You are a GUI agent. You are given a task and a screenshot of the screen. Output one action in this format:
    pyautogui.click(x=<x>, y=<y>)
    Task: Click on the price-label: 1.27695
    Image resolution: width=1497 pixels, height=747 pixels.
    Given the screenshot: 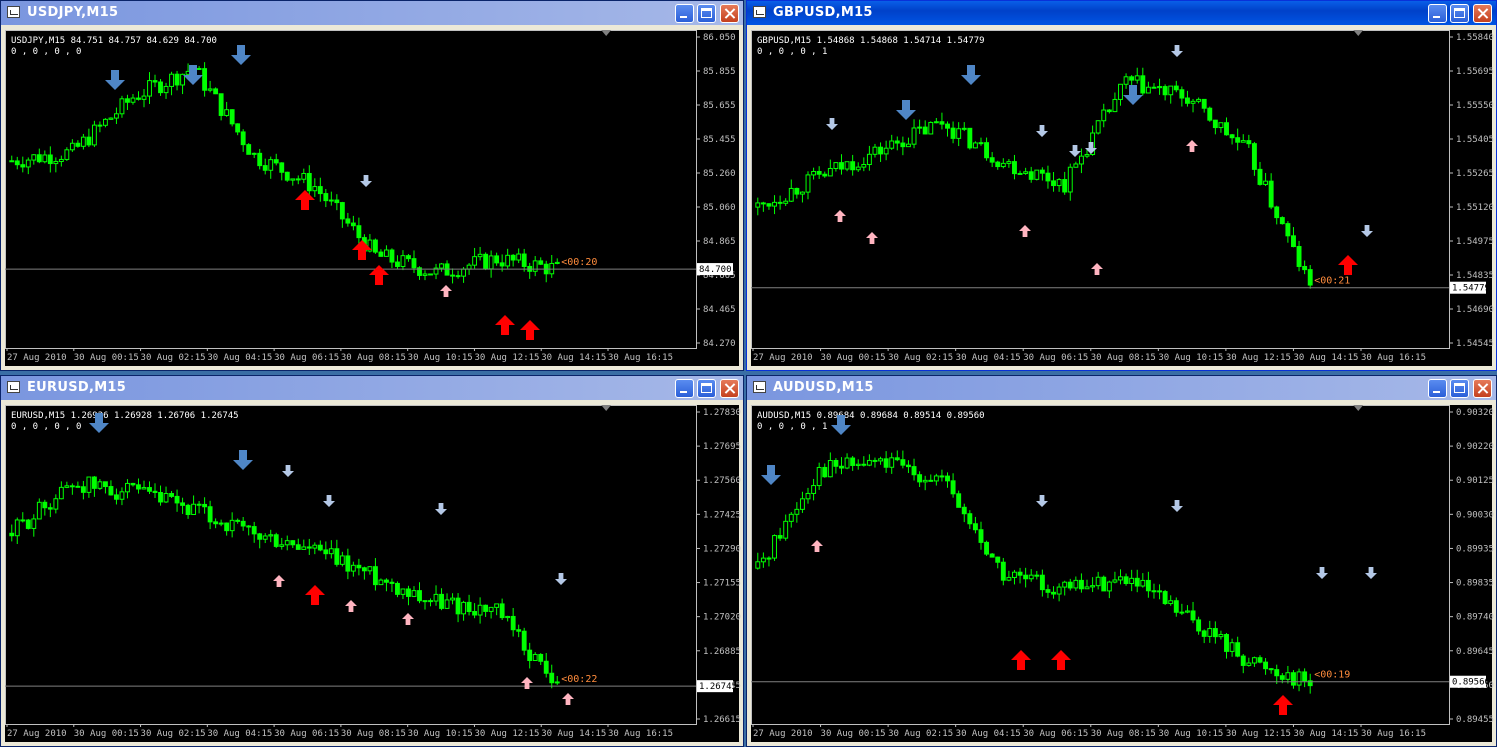 What is the action you would take?
    pyautogui.click(x=722, y=447)
    